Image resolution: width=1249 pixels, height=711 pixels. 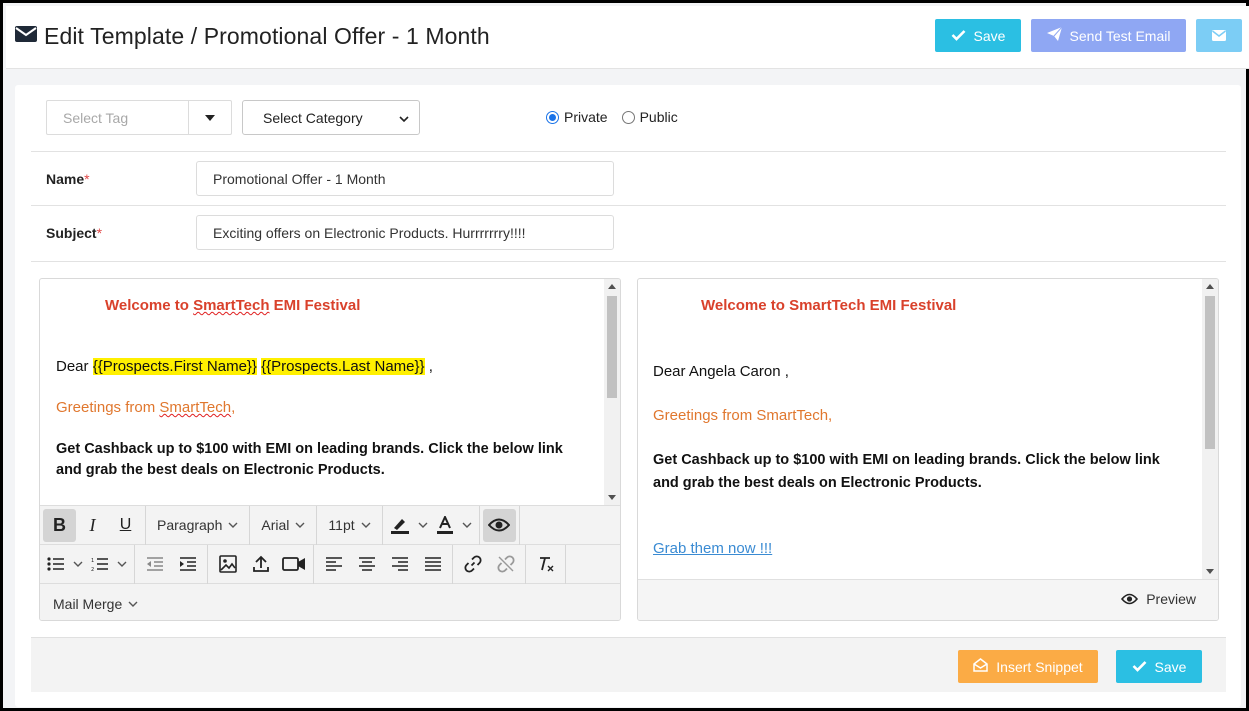 What do you see at coordinates (409, 525) in the screenshot?
I see `highlight-color-button` at bounding box center [409, 525].